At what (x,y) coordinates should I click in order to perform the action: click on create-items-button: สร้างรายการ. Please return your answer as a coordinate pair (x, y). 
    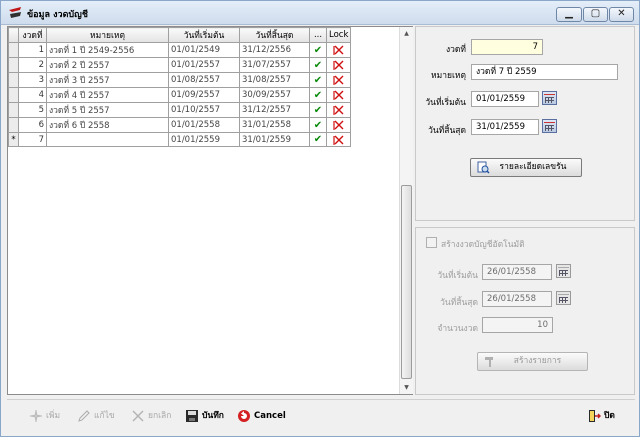
    Looking at the image, I should click on (532, 361).